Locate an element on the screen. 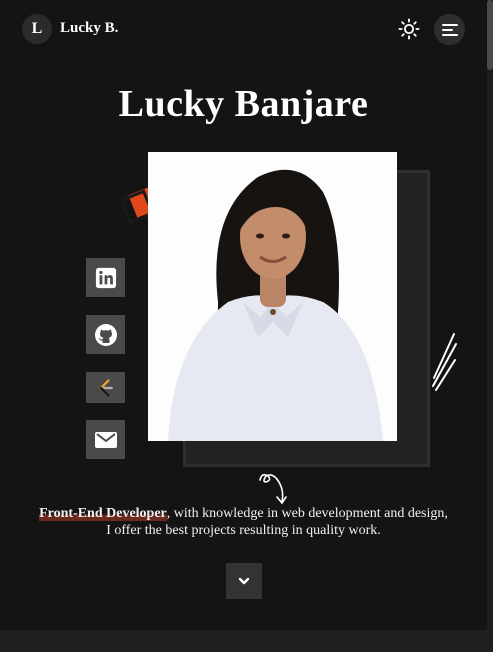  github-link is located at coordinates (105, 334).